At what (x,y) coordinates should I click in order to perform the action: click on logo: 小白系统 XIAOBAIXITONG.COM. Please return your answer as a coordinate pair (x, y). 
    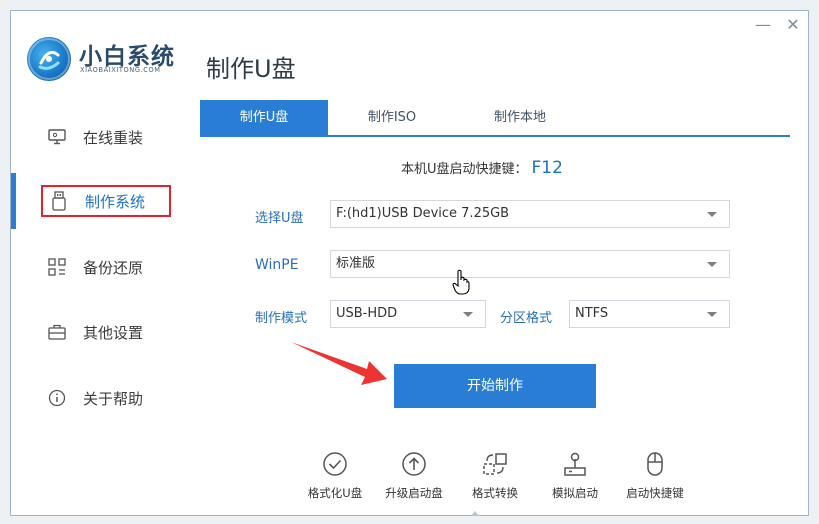
    Looking at the image, I should click on (102, 59).